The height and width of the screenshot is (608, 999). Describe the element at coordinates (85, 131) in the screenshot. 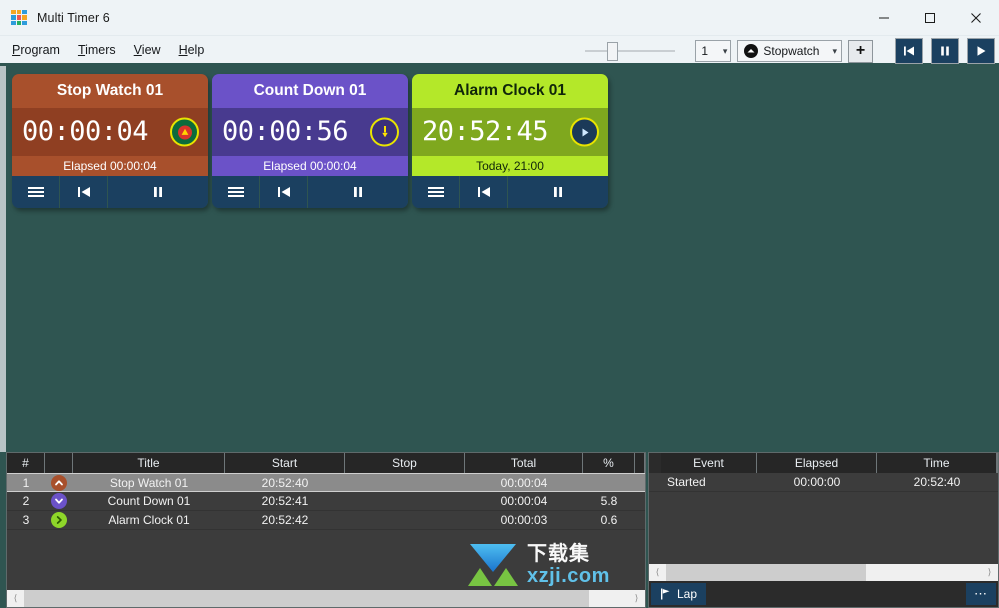

I see `card-time-display: 00:00:04` at that location.